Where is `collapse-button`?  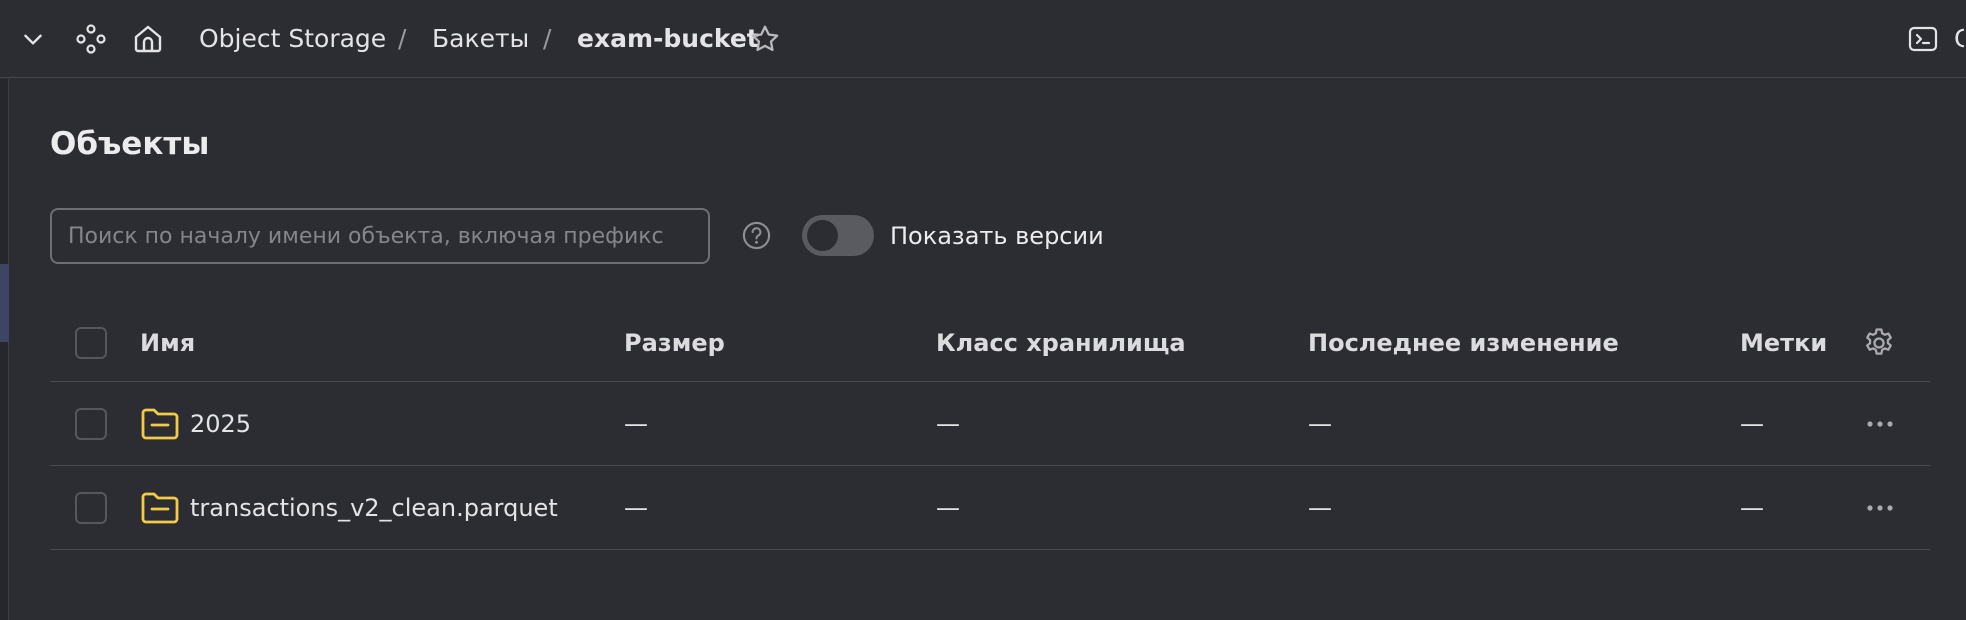
collapse-button is located at coordinates (33, 39).